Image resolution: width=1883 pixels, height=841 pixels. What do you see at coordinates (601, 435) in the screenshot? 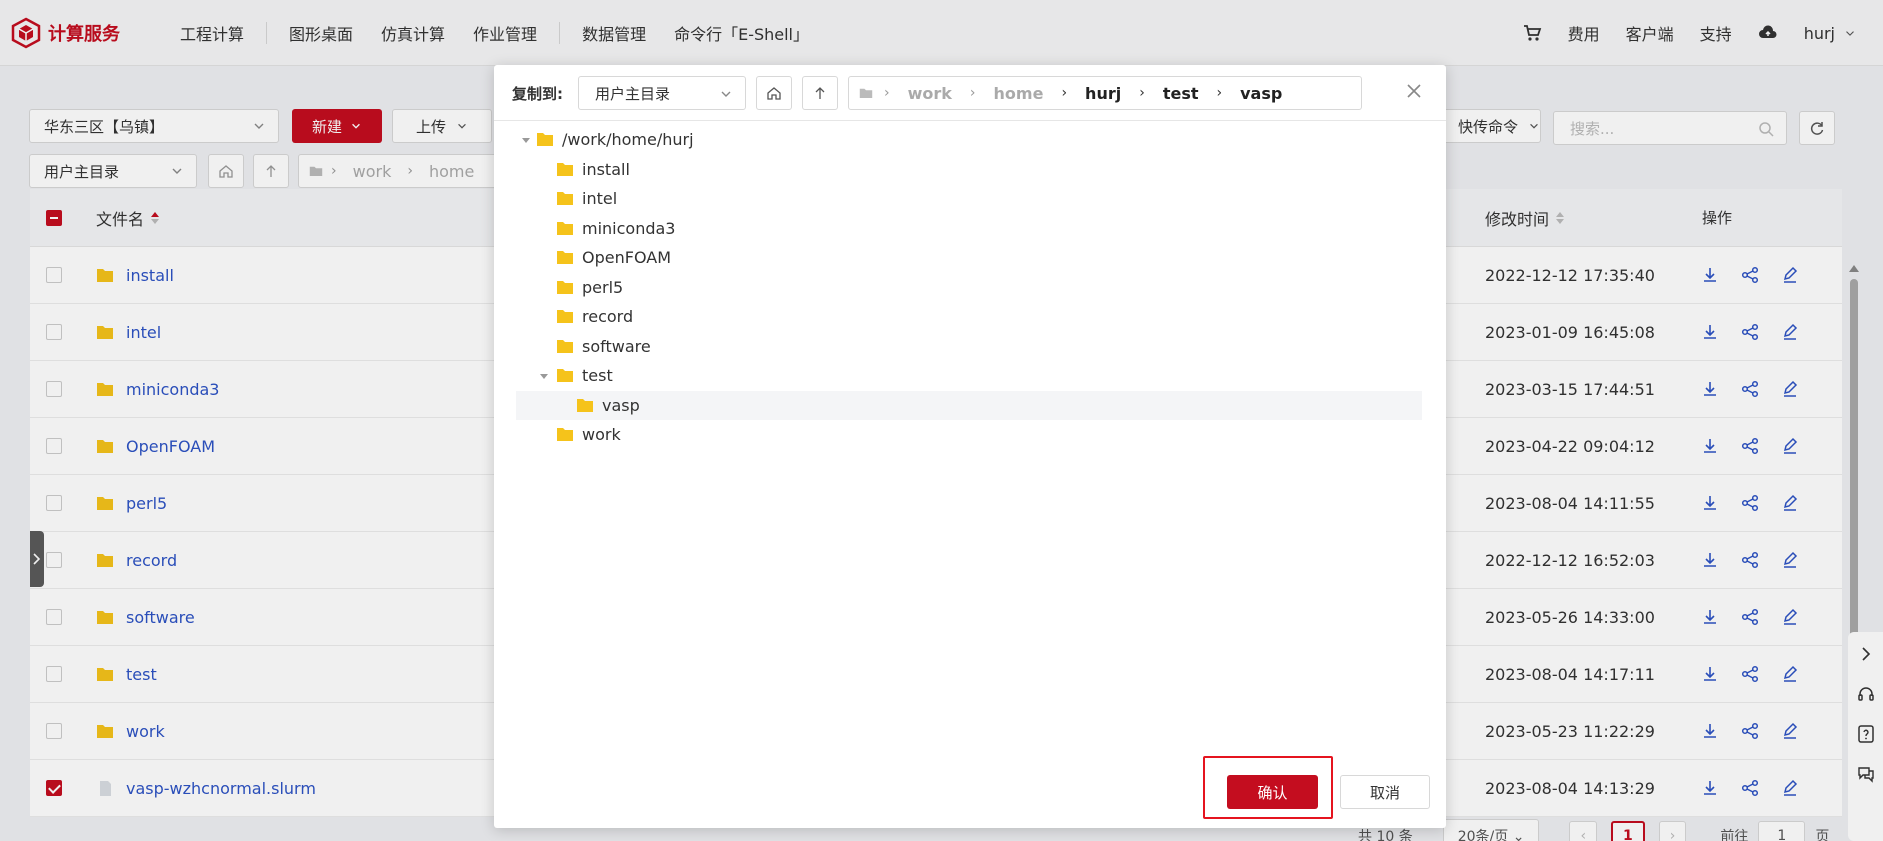
I see `tree-node-label: work` at bounding box center [601, 435].